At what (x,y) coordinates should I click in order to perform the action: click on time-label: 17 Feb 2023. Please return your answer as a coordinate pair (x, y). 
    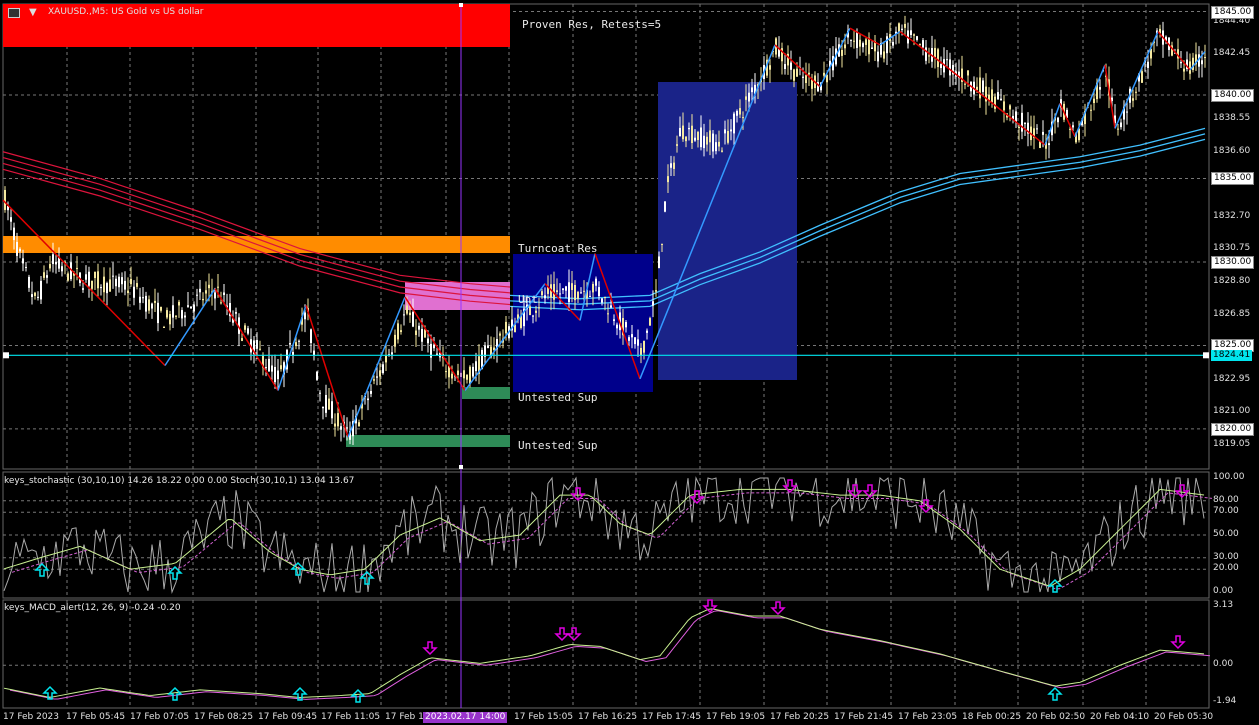
    Looking at the image, I should click on (31, 717).